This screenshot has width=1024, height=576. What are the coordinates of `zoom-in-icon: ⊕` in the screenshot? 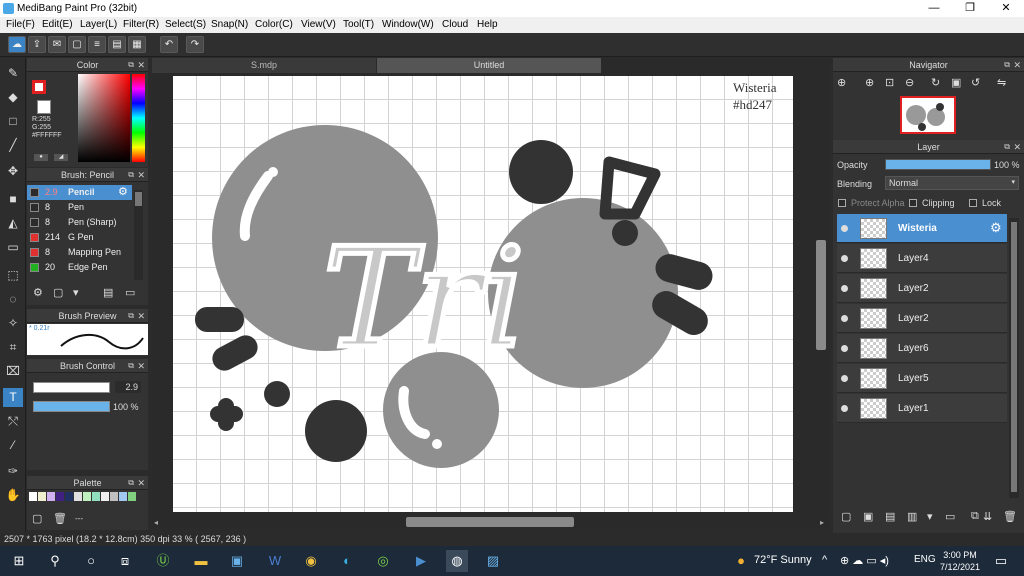 It's located at (841, 82).